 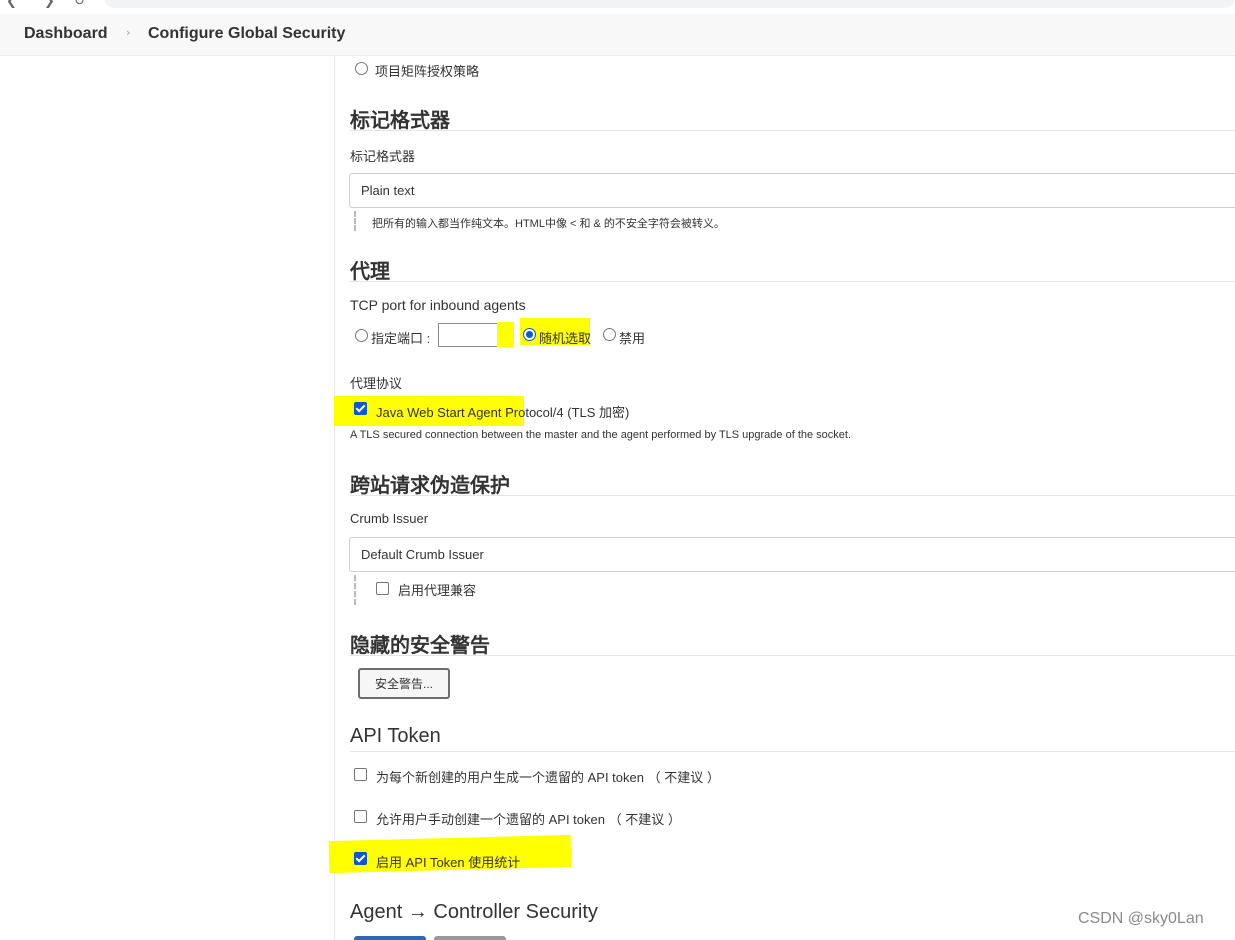 What do you see at coordinates (420, 645) in the screenshot?
I see `hidden-warnings-heading: 隐藏的安全警告` at bounding box center [420, 645].